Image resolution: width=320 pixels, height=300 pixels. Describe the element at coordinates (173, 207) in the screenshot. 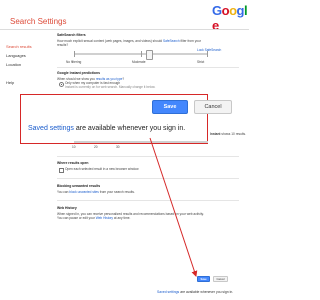

I see `annotation-arrow-icon` at that location.